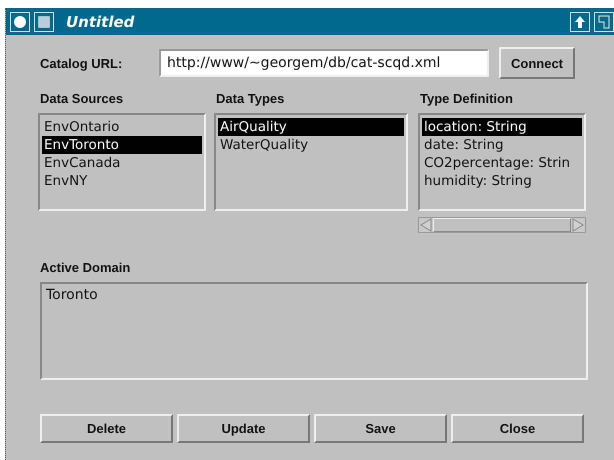 The width and height of the screenshot is (614, 460). I want to click on action-button: Update, so click(243, 428).